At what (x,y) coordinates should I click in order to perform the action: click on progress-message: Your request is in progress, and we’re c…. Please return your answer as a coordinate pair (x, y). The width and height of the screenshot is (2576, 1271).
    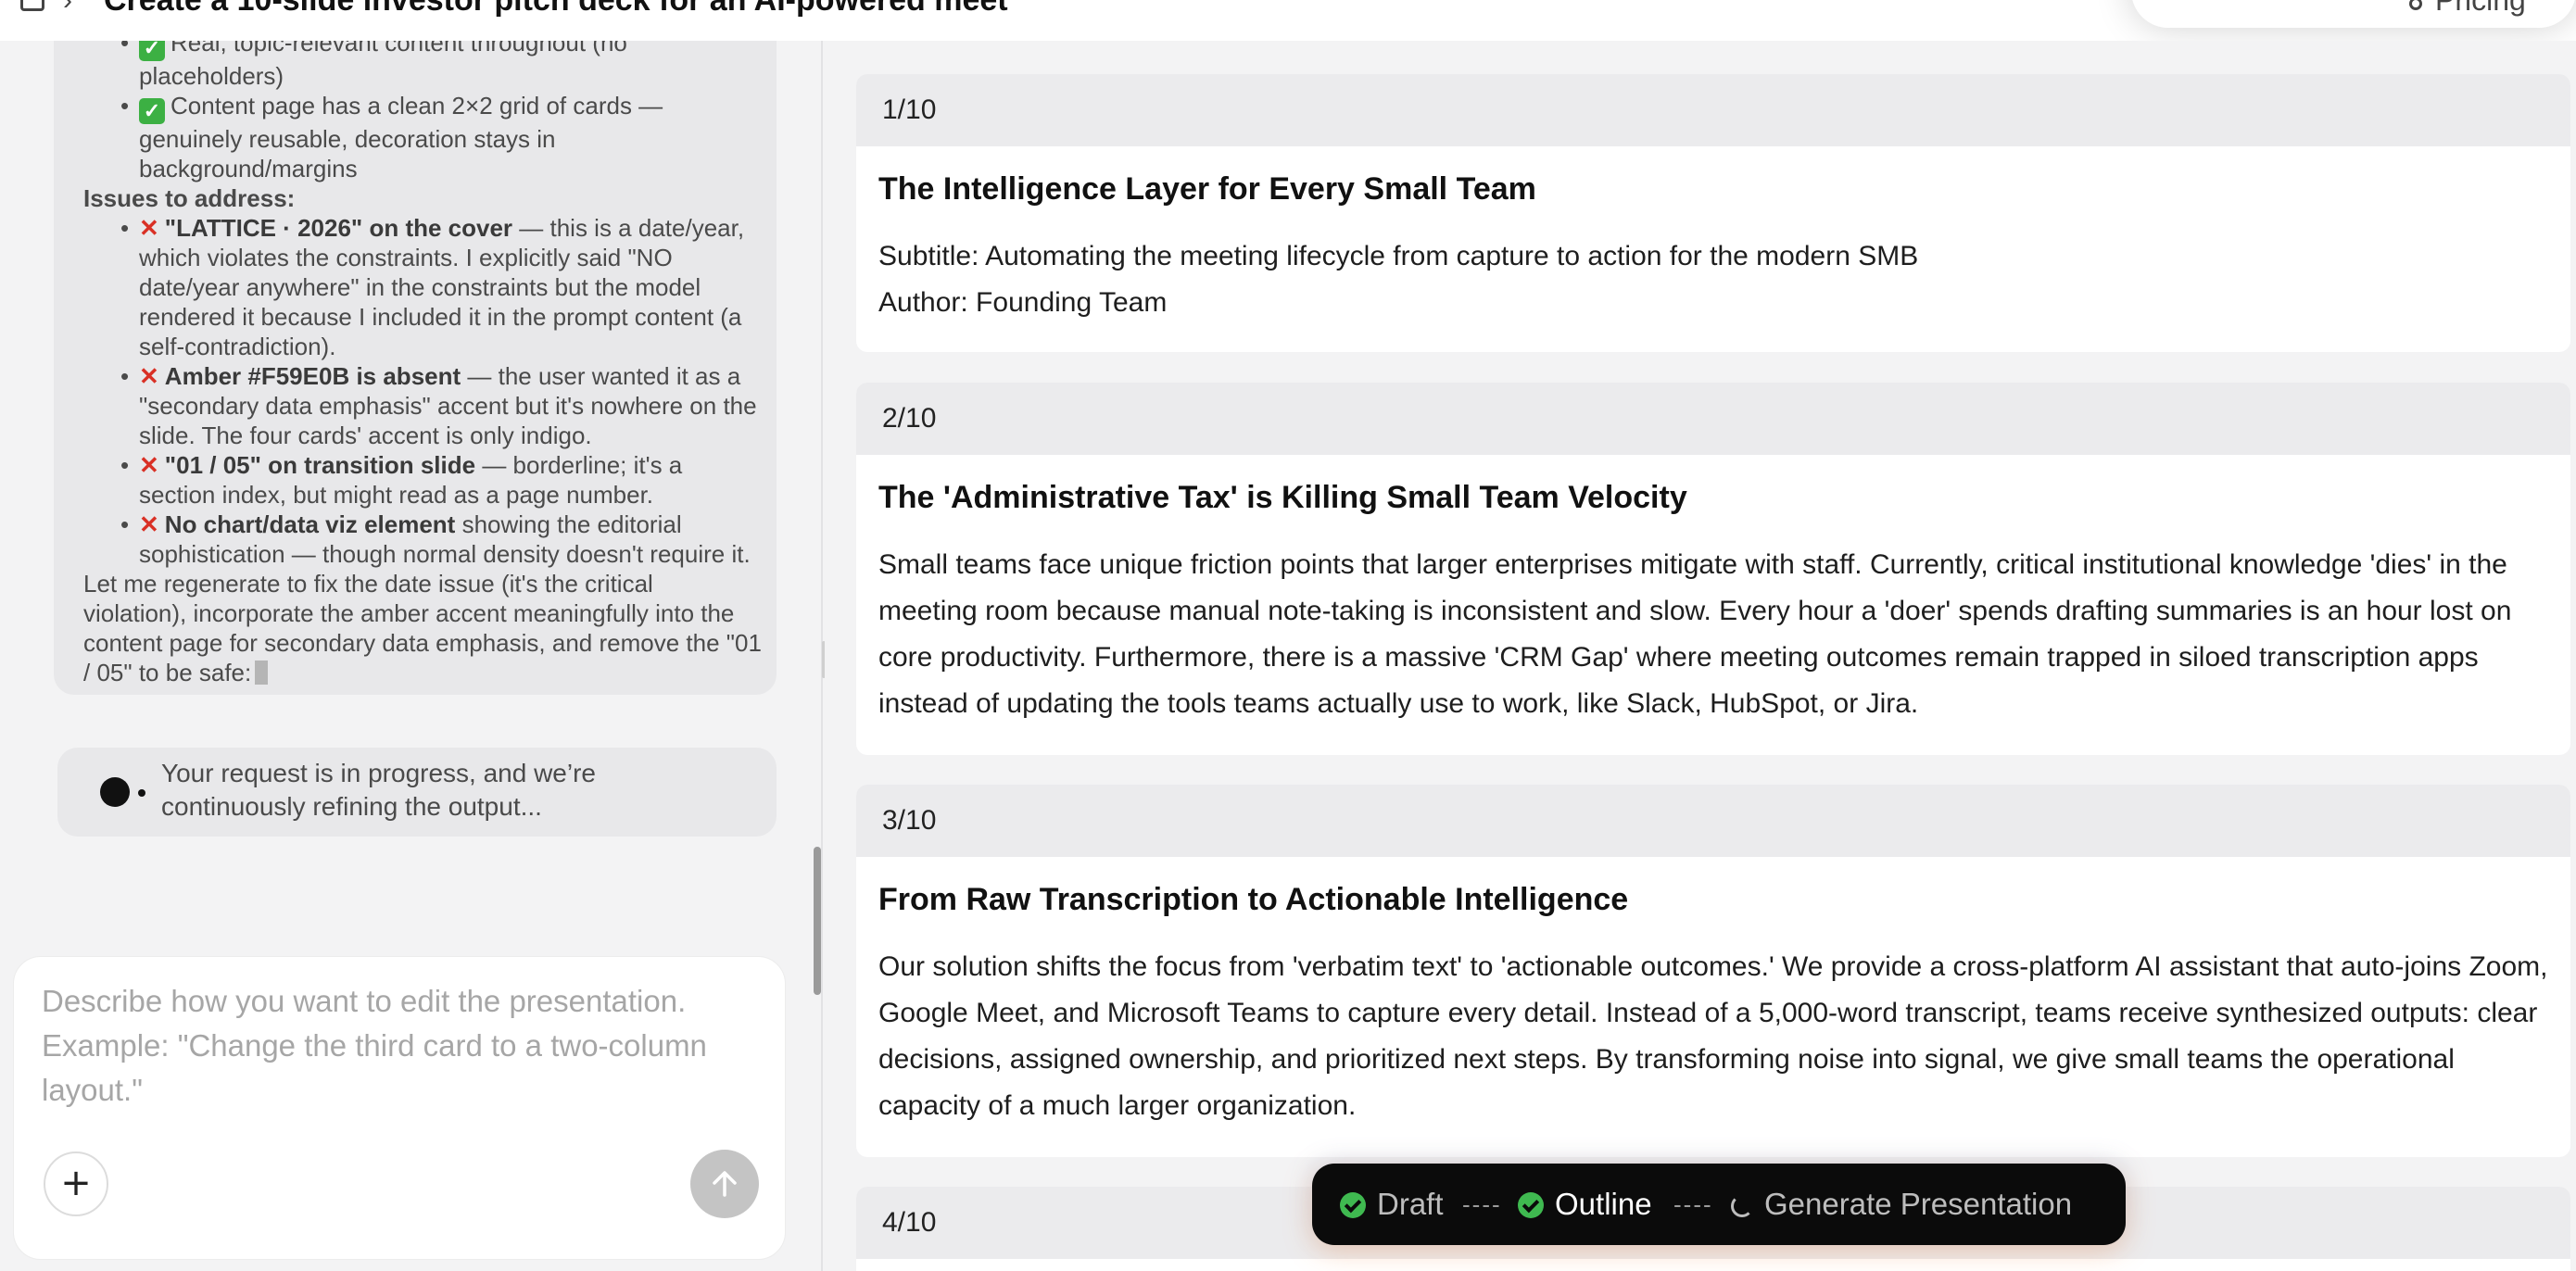
    Looking at the image, I should click on (417, 792).